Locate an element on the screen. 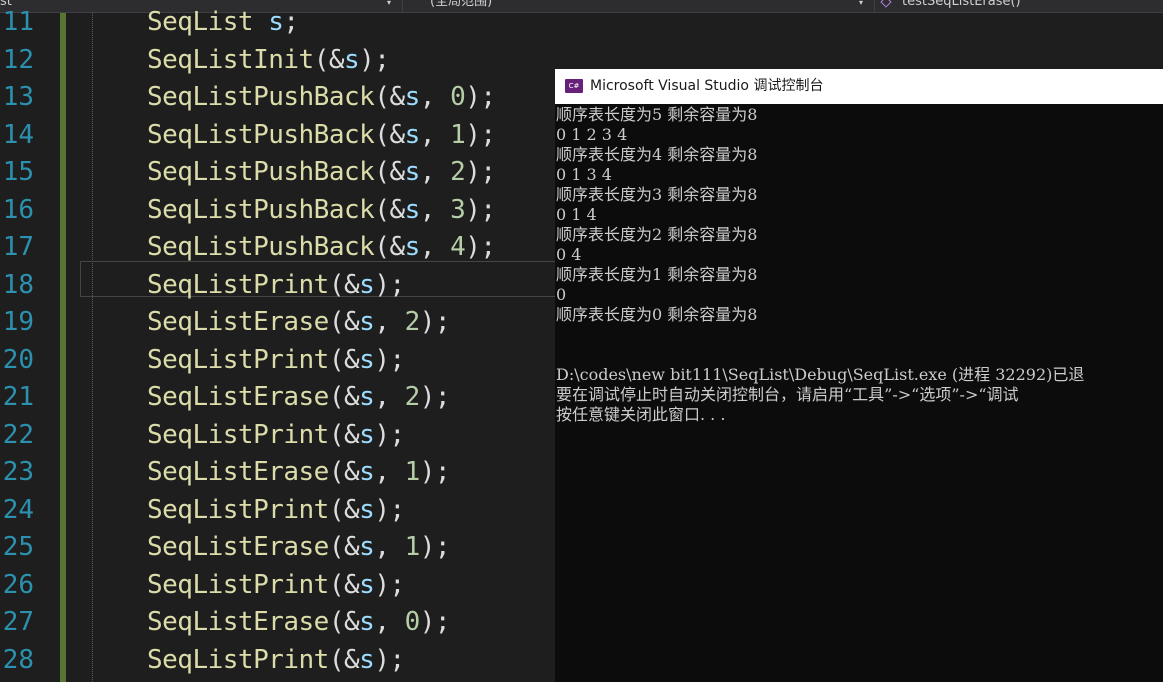 This screenshot has width=1163, height=682. console-line: 顺序表长度为4 剩余容量为8 is located at coordinates (657, 154).